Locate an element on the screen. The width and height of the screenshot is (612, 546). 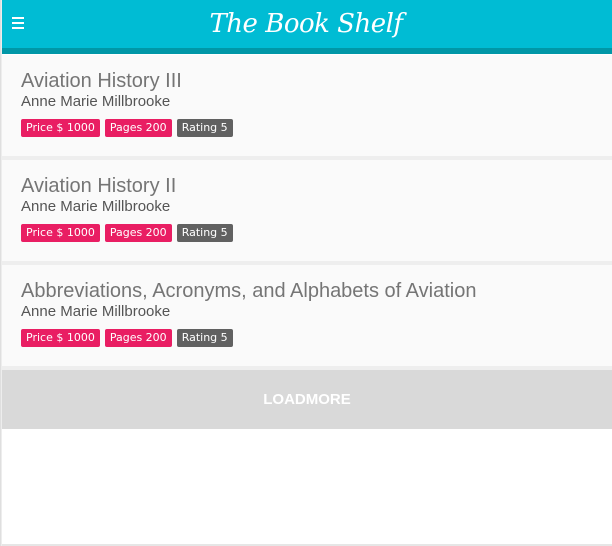
left-edge-shadow is located at coordinates (1, 273).